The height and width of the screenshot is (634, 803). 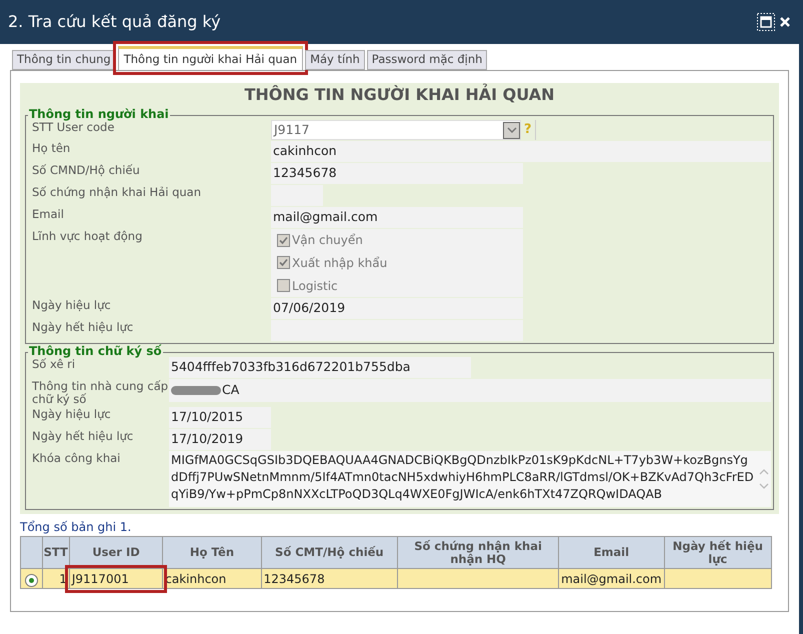 What do you see at coordinates (329, 578) in the screenshot?
I see `table-cell: 12345678` at bounding box center [329, 578].